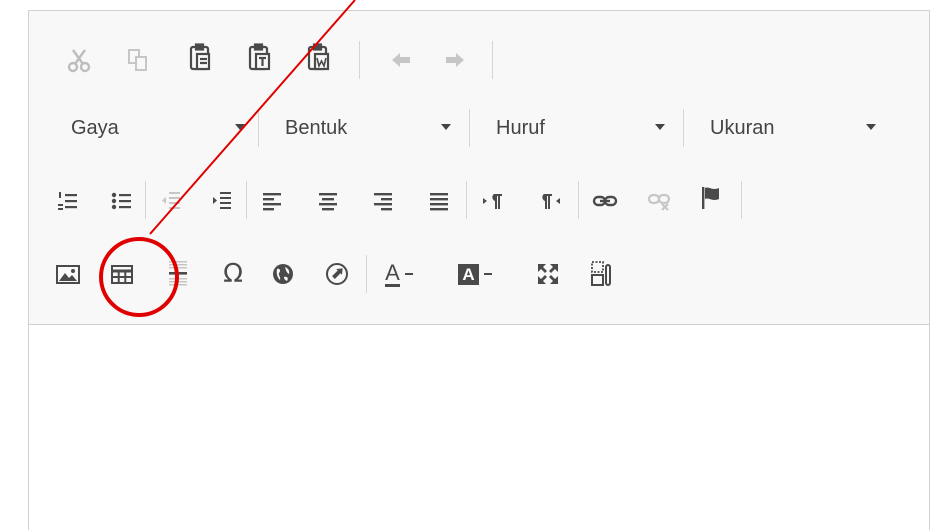 Image resolution: width=930 pixels, height=530 pixels. I want to click on paste-text-icon, so click(260, 58).